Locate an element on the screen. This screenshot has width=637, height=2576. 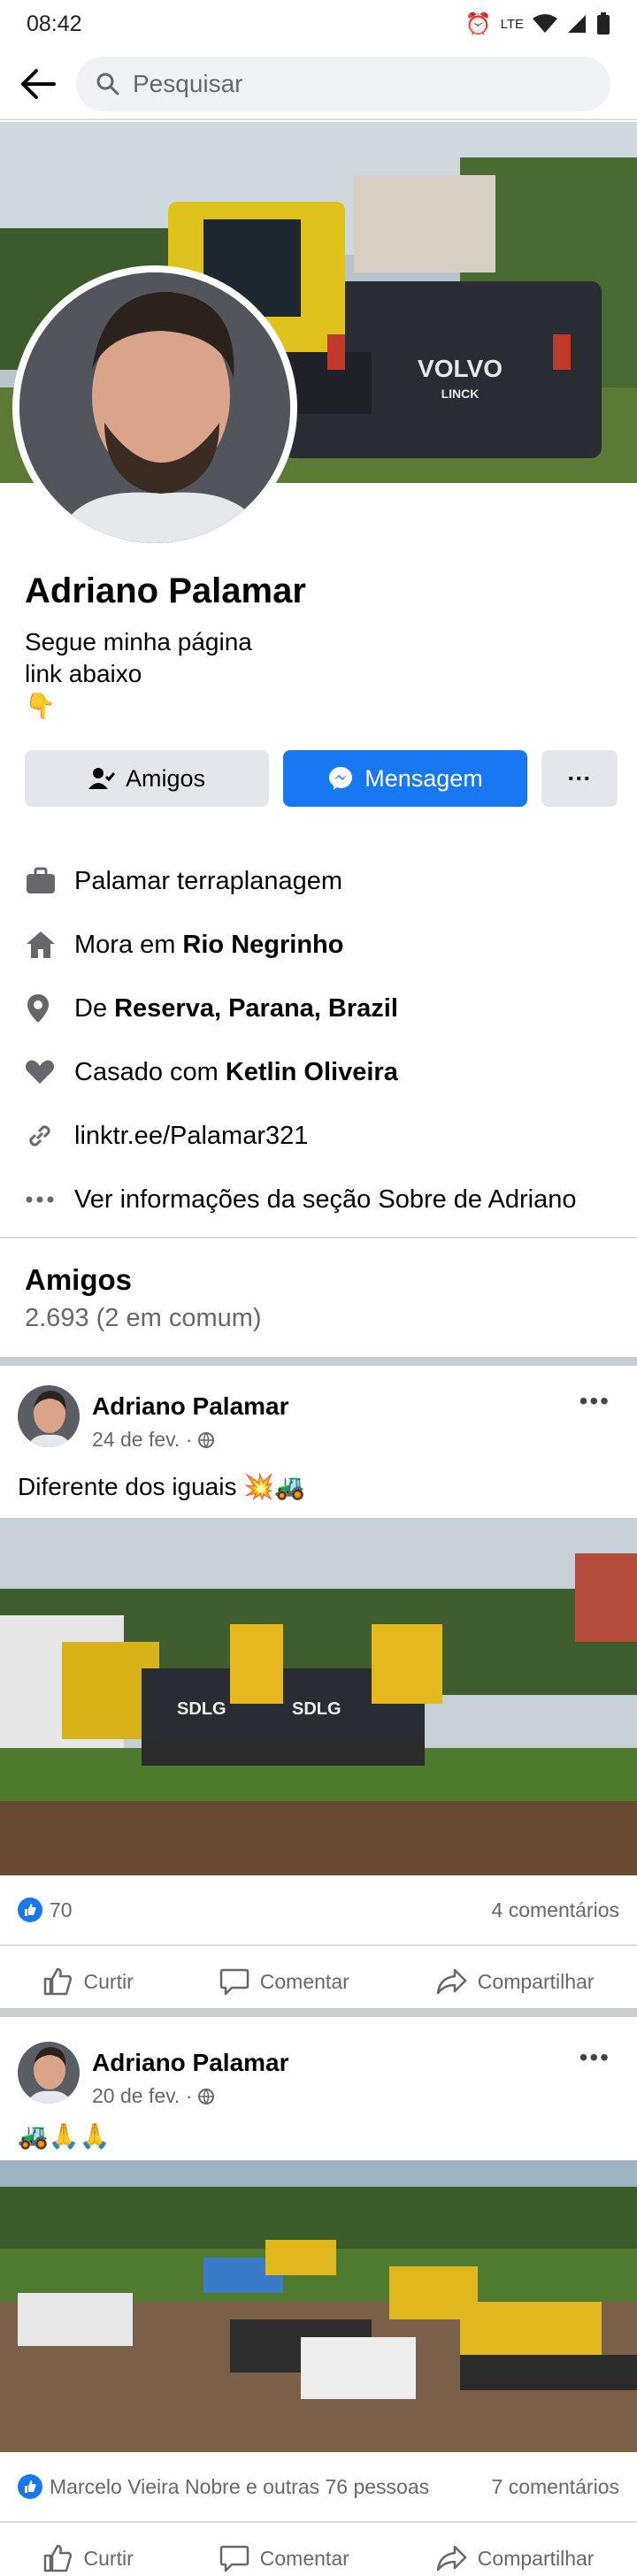
excavator-brand-1: SDLG is located at coordinates (202, 1709).